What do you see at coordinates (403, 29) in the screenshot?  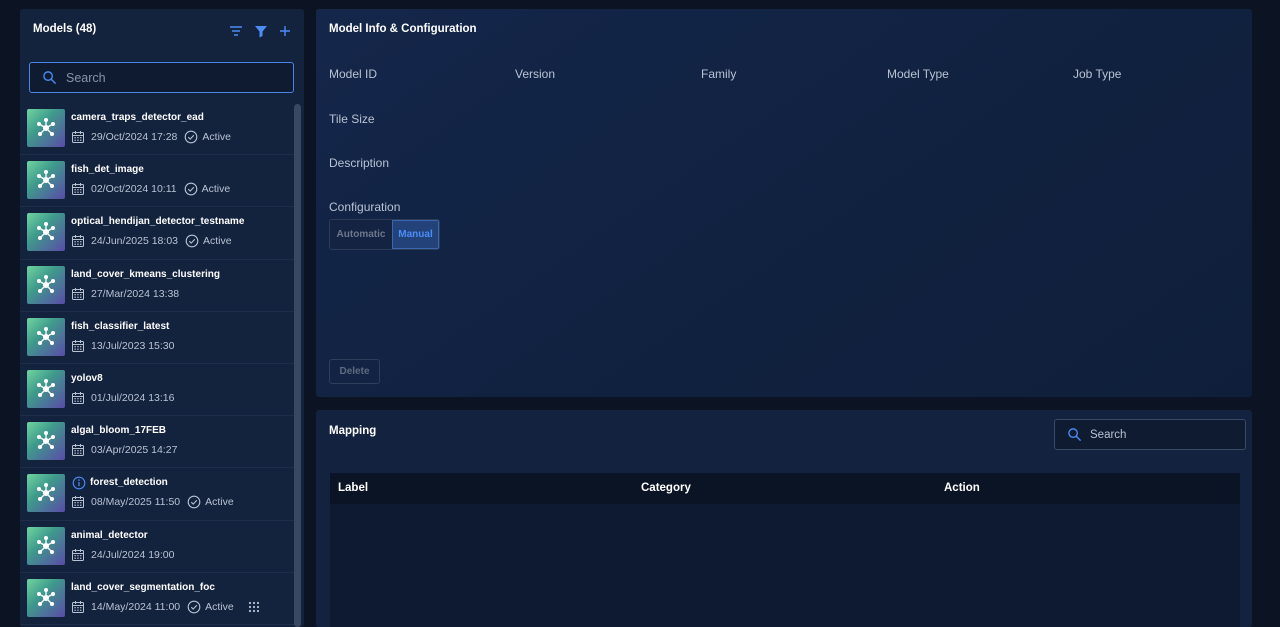 I see `model-info-title: Model Info & Configuration` at bounding box center [403, 29].